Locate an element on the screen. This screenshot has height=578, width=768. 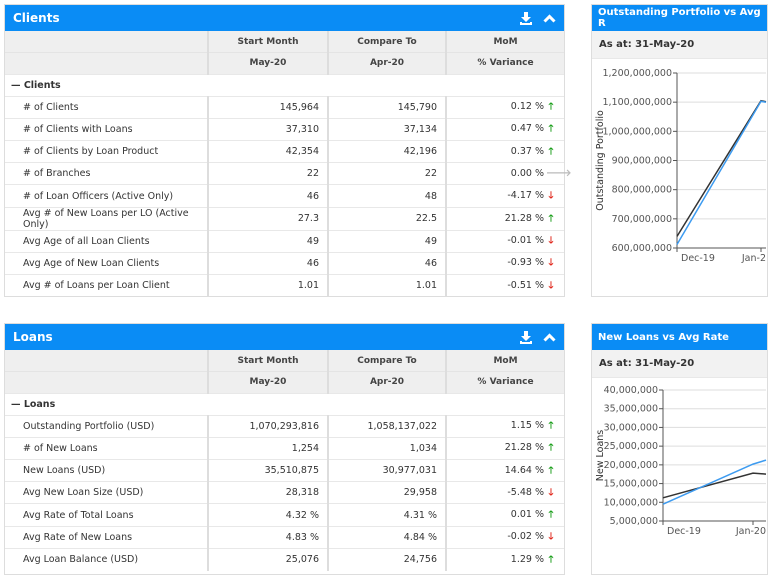
variance-value: -0.51 % is located at coordinates (525, 285).